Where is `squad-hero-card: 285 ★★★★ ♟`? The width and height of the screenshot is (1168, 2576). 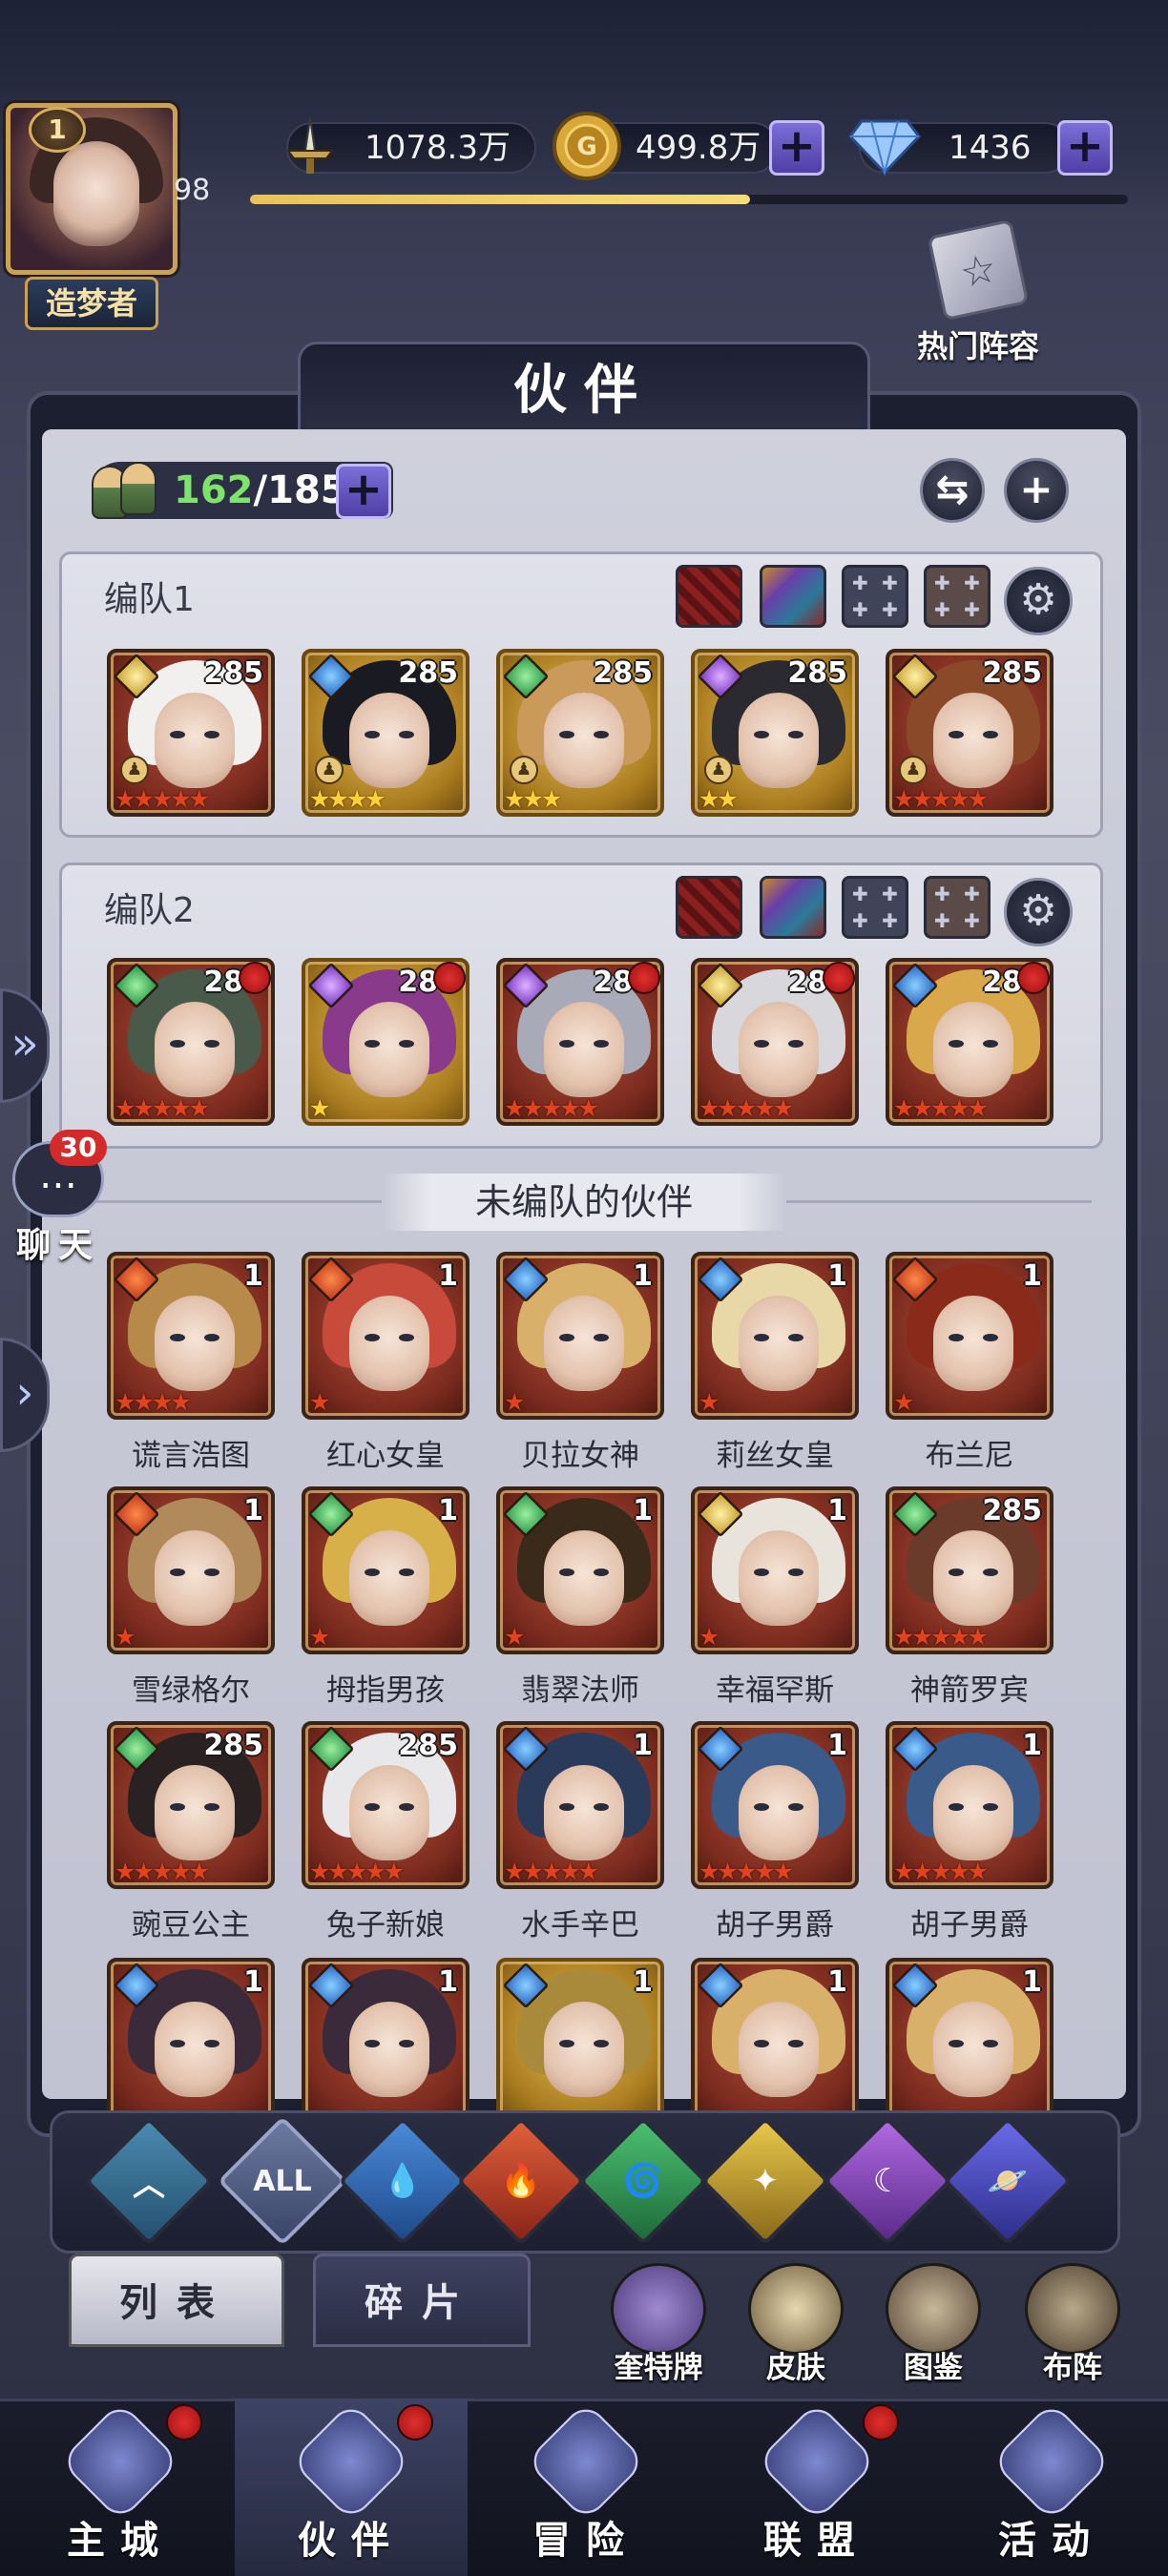
squad-hero-card: 285 ★★★★ ♟ is located at coordinates (385, 733).